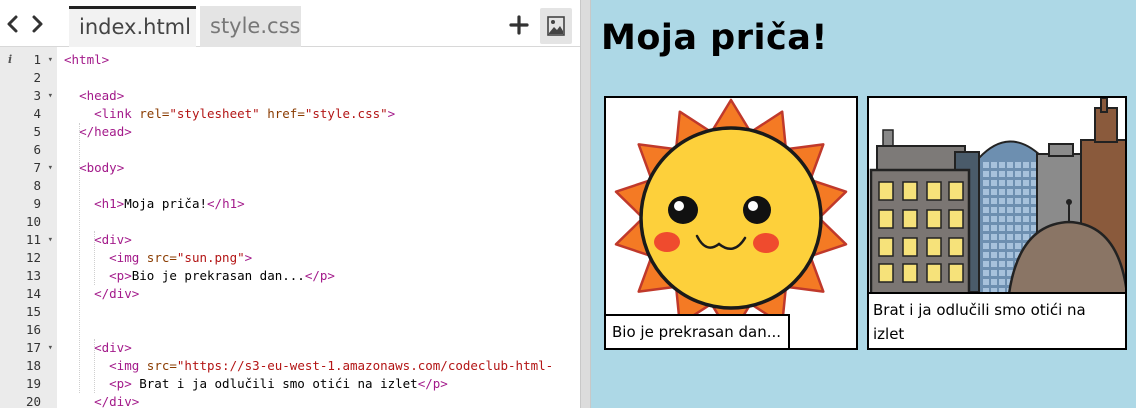 Image resolution: width=1136 pixels, height=408 pixels. I want to click on chevron-right-icon, so click(37, 24).